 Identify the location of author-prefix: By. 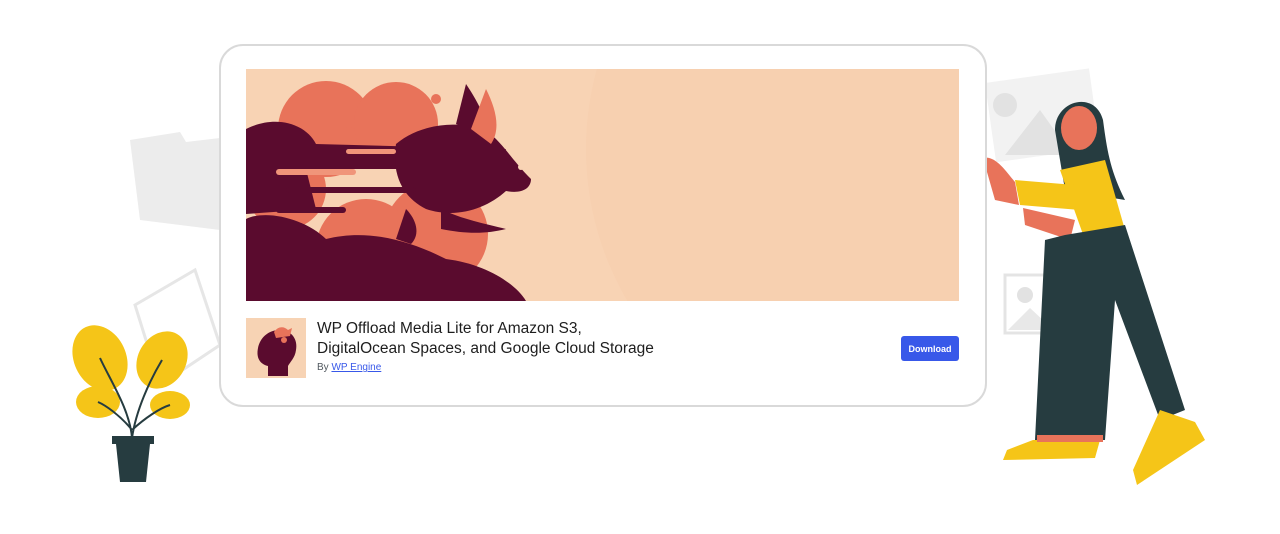
(323, 367).